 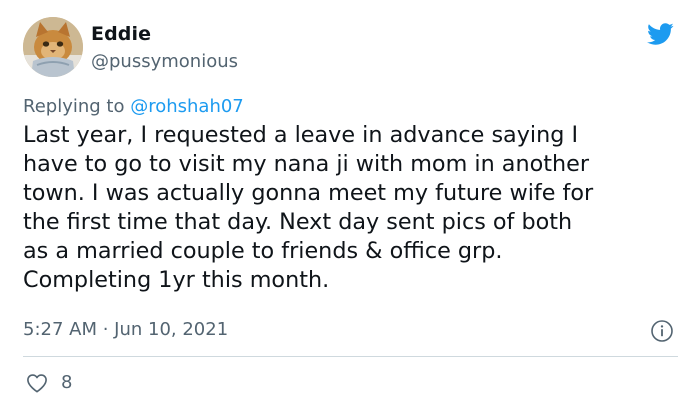 I want to click on author-handle: @pussymonious, so click(x=164, y=61).